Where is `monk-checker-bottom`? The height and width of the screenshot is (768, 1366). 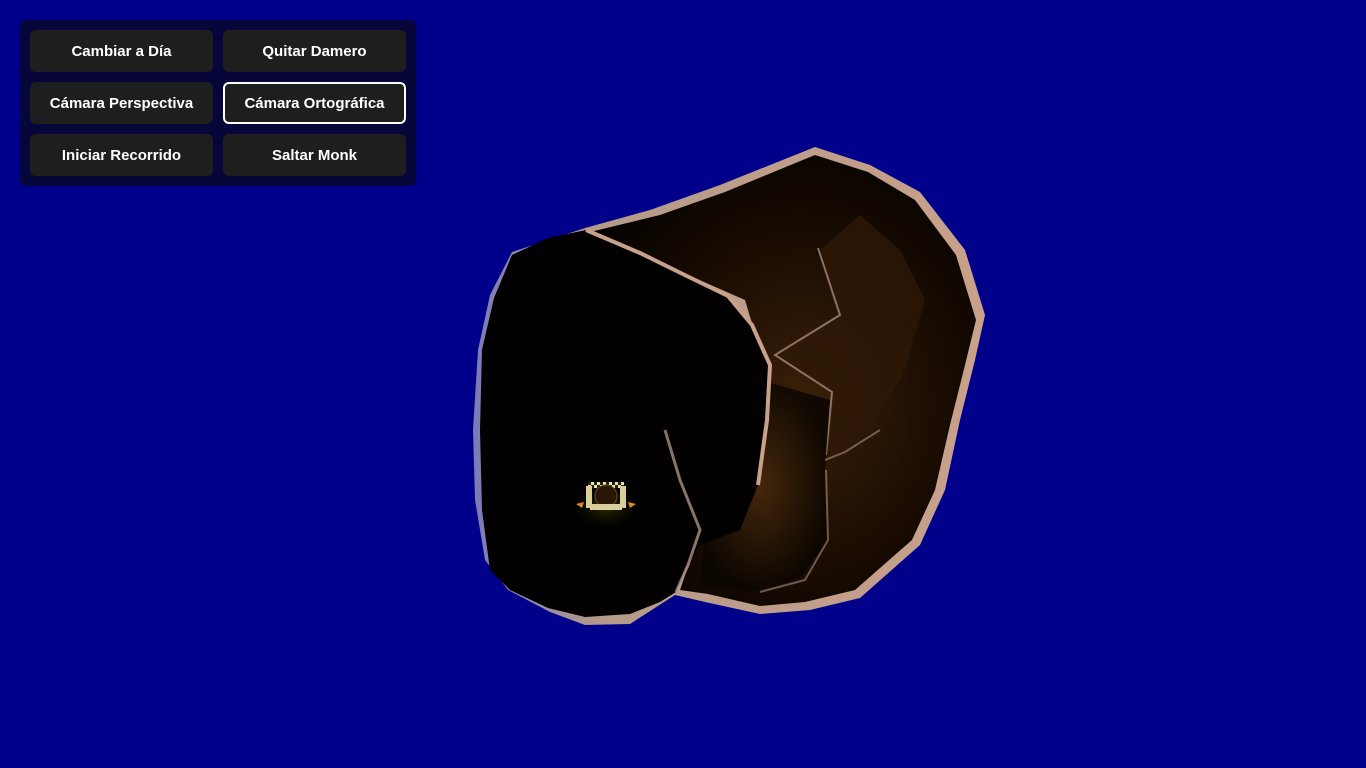
monk-checker-bottom is located at coordinates (606, 507).